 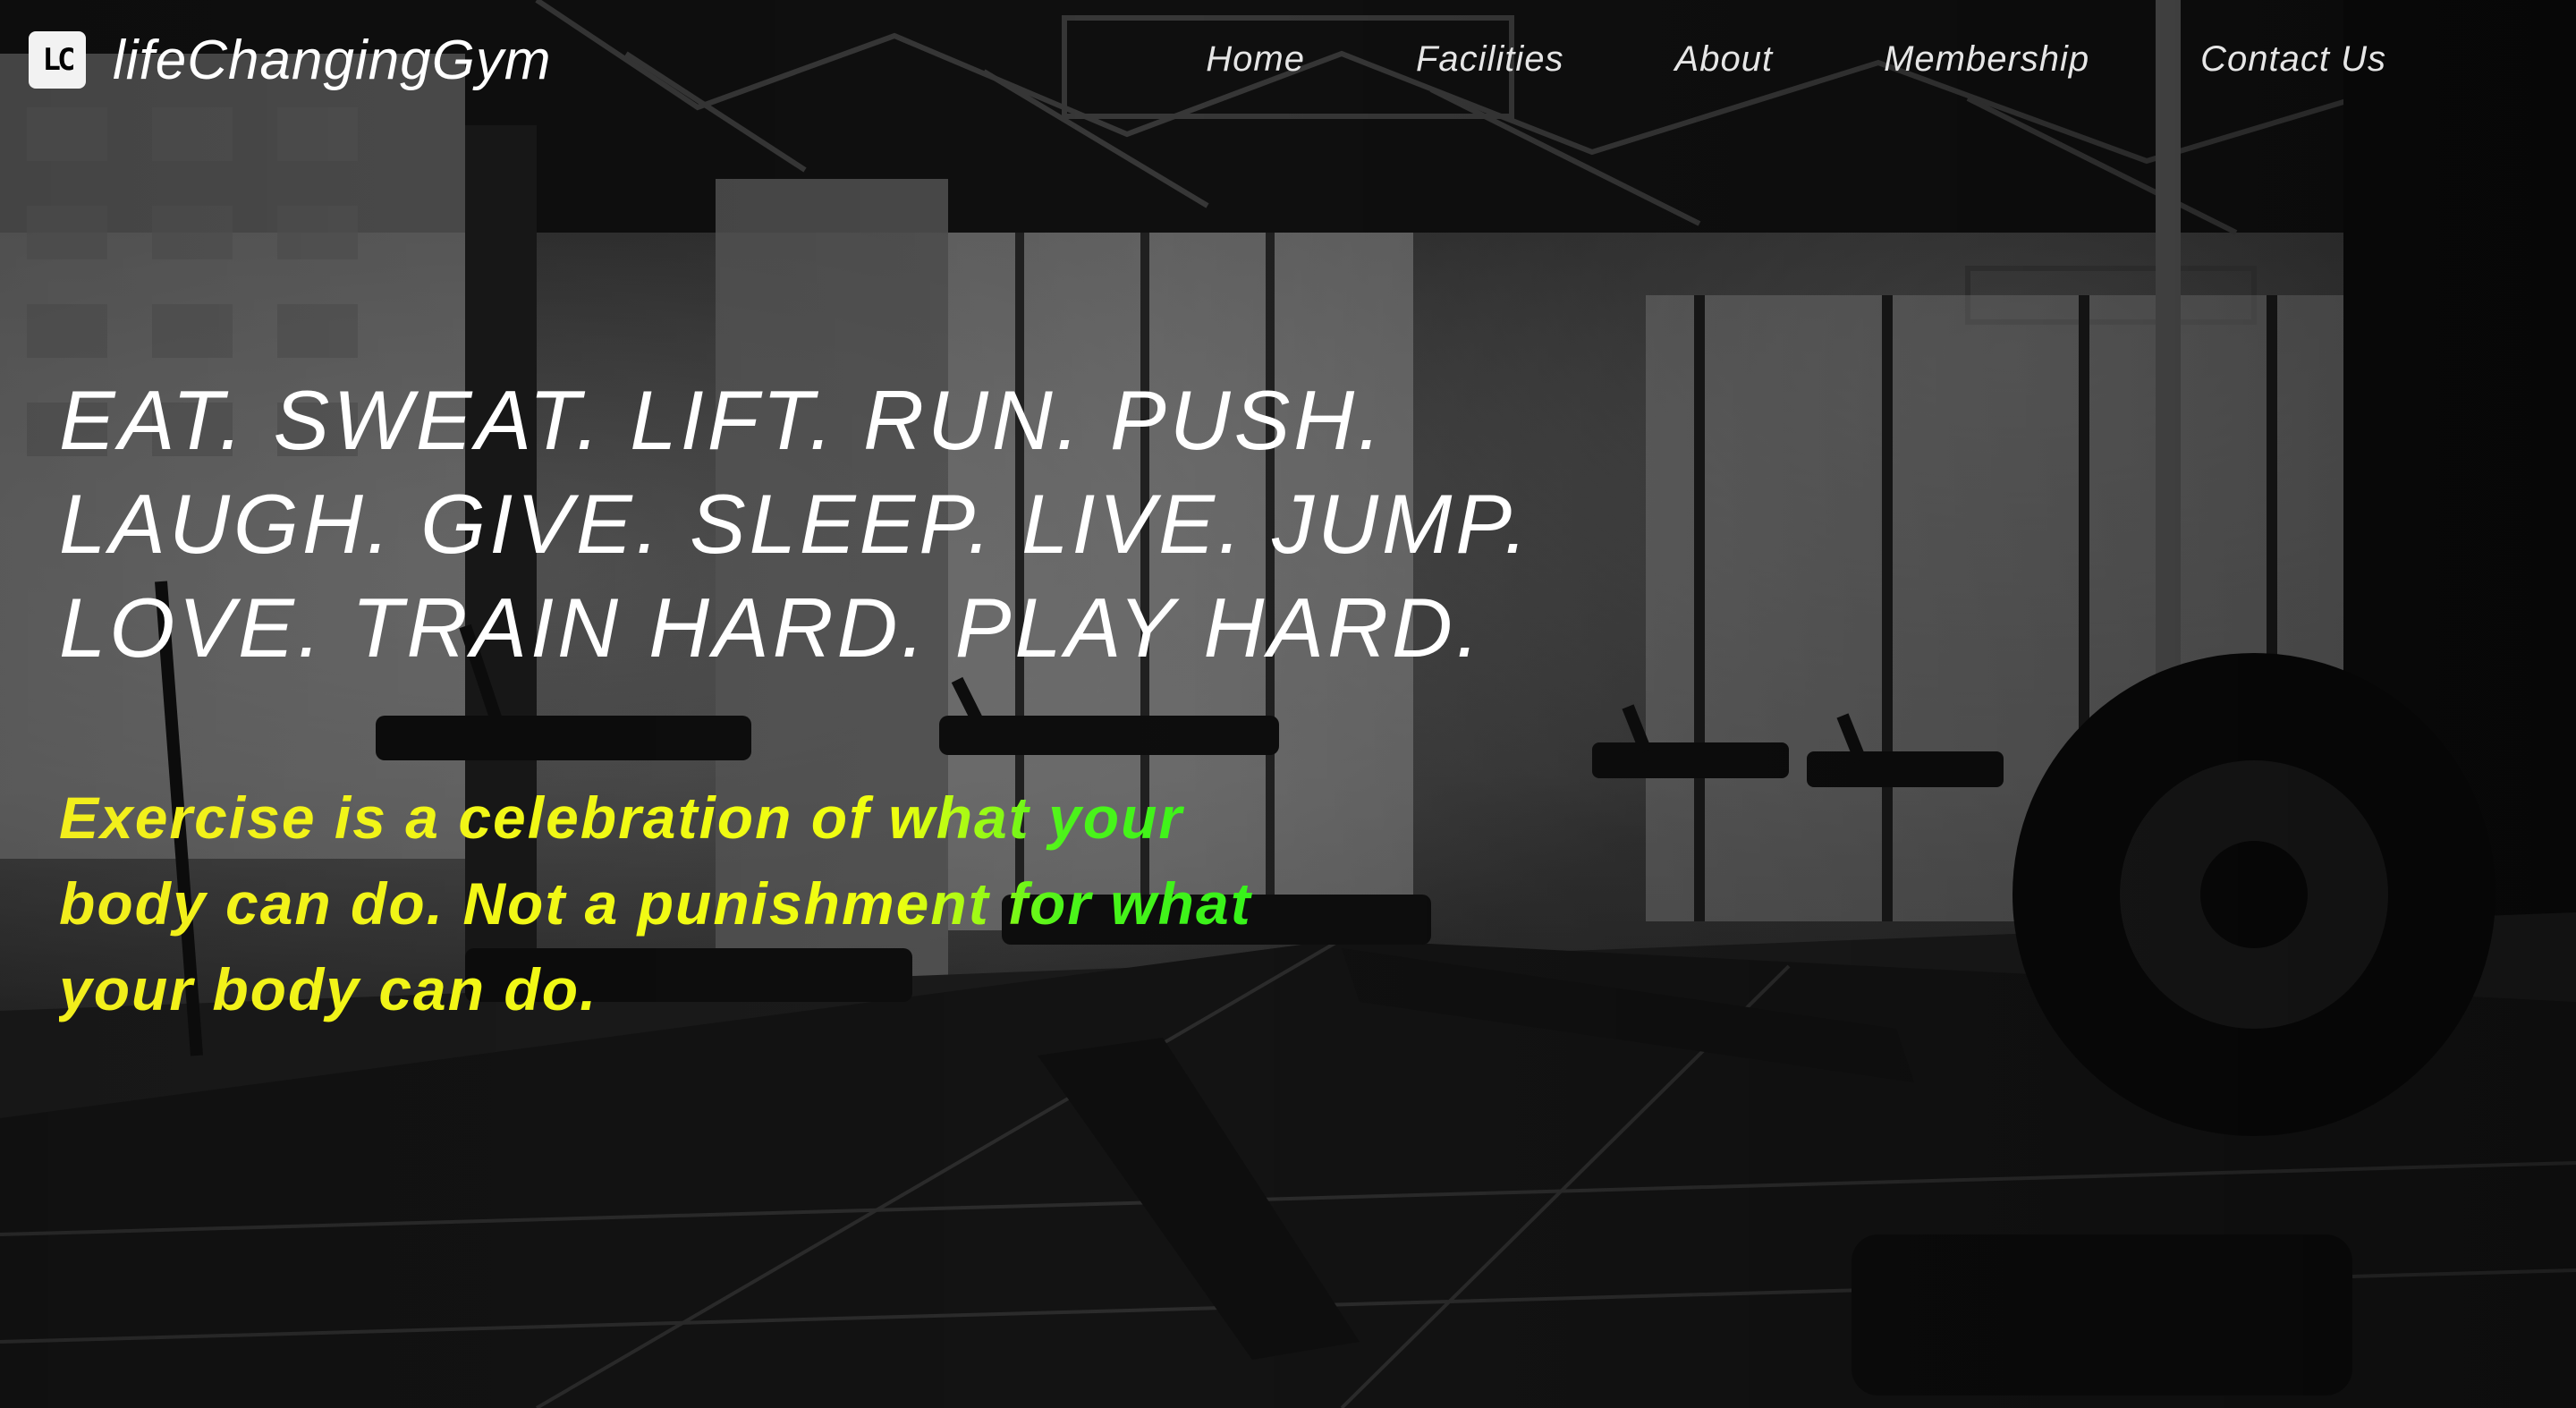 What do you see at coordinates (1986, 60) in the screenshot?
I see `nav-item-membership: Membership` at bounding box center [1986, 60].